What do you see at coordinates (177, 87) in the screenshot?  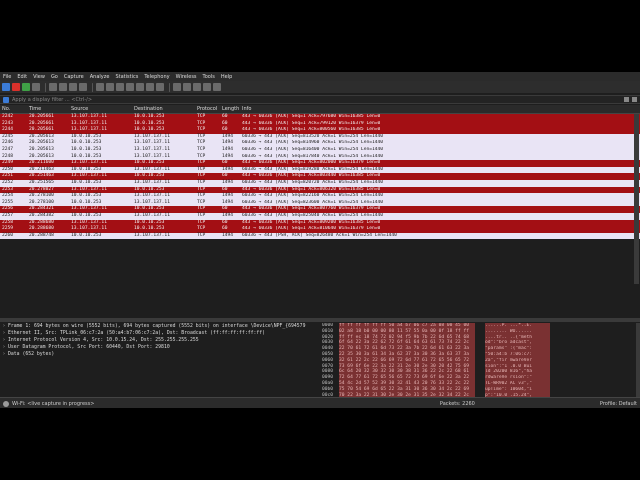 I see `colorize-icon` at bounding box center [177, 87].